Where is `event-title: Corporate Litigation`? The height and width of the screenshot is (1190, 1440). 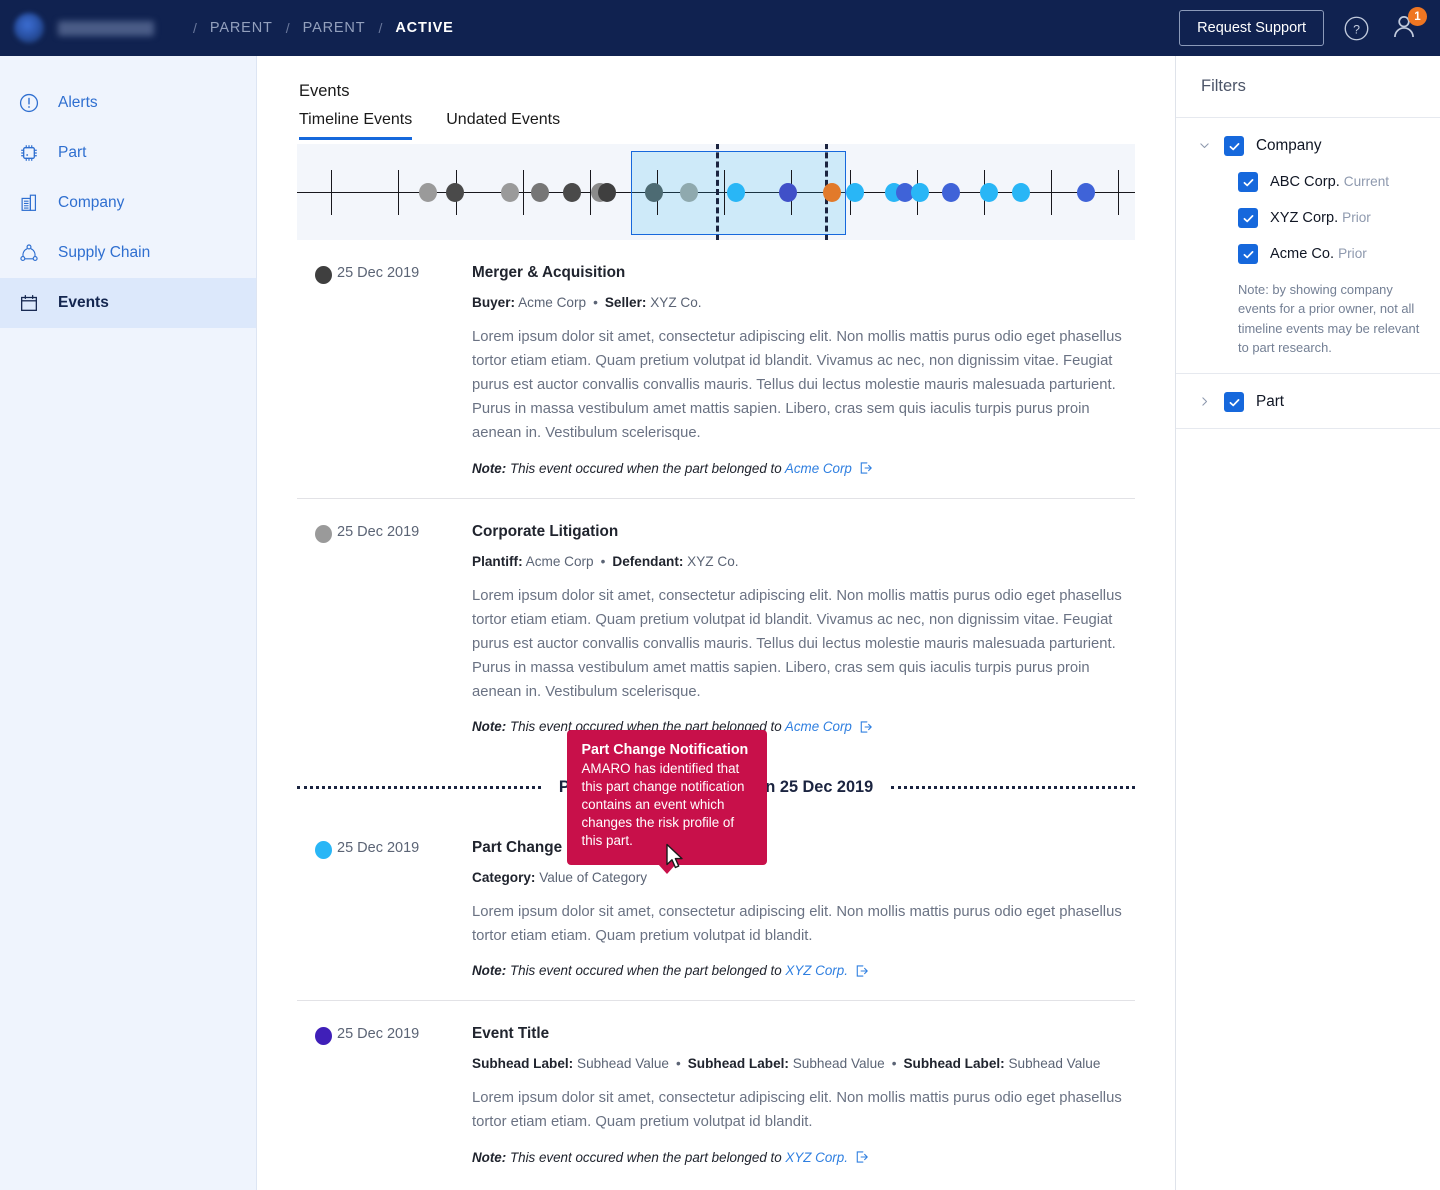 event-title: Corporate Litigation is located at coordinates (803, 532).